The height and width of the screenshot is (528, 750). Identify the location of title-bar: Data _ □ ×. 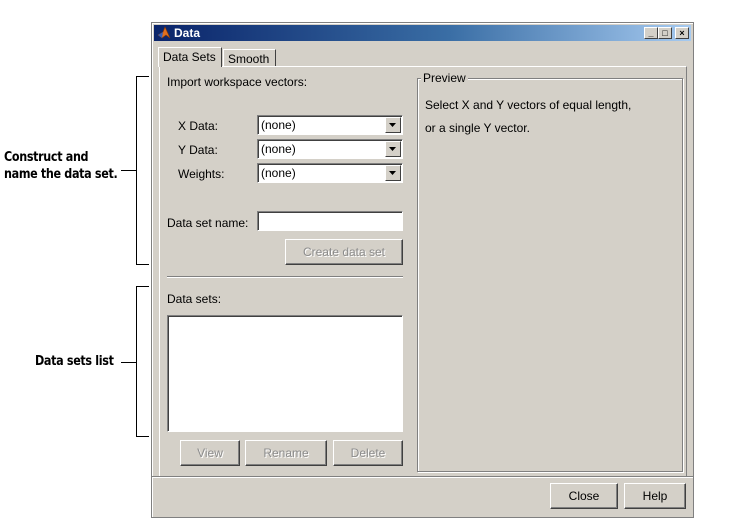
(422, 33).